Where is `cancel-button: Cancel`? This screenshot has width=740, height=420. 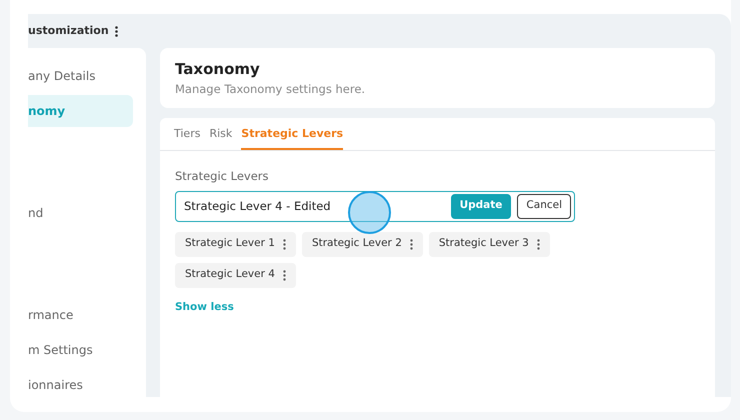
cancel-button: Cancel is located at coordinates (544, 206).